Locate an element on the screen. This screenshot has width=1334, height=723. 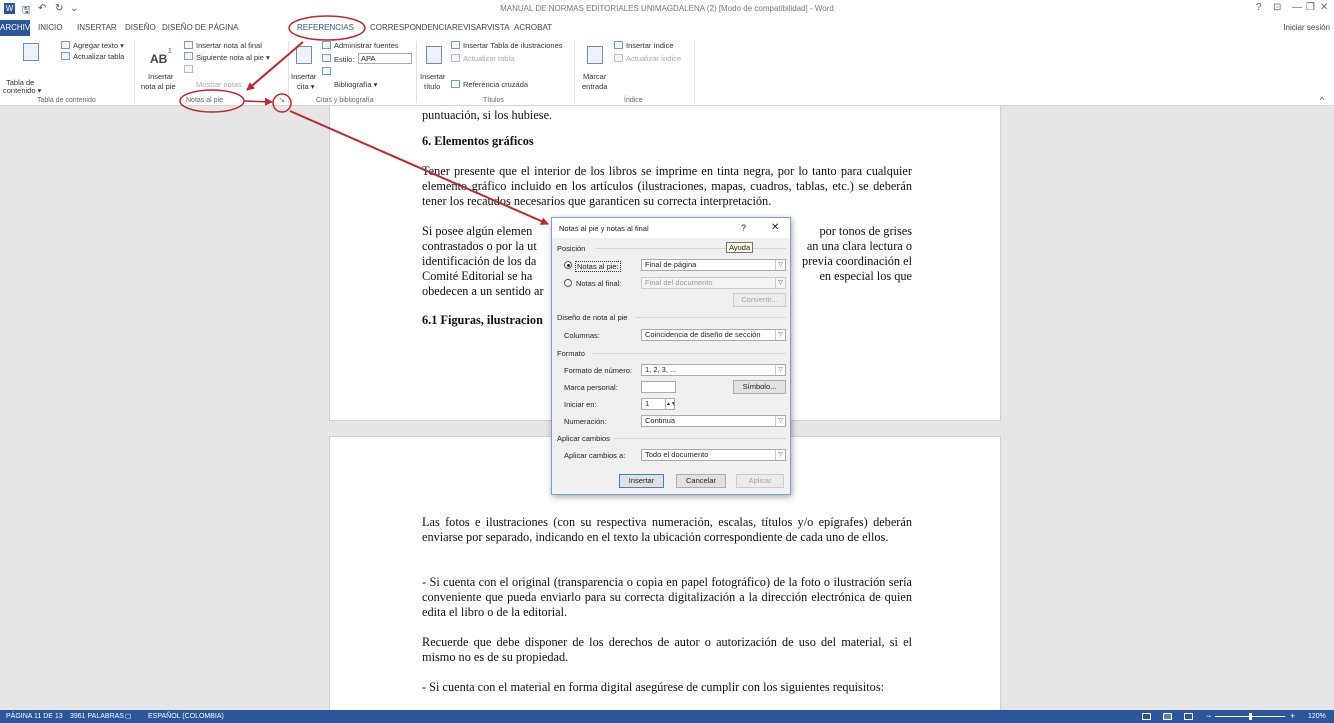
marca-personal-input is located at coordinates (658, 387).